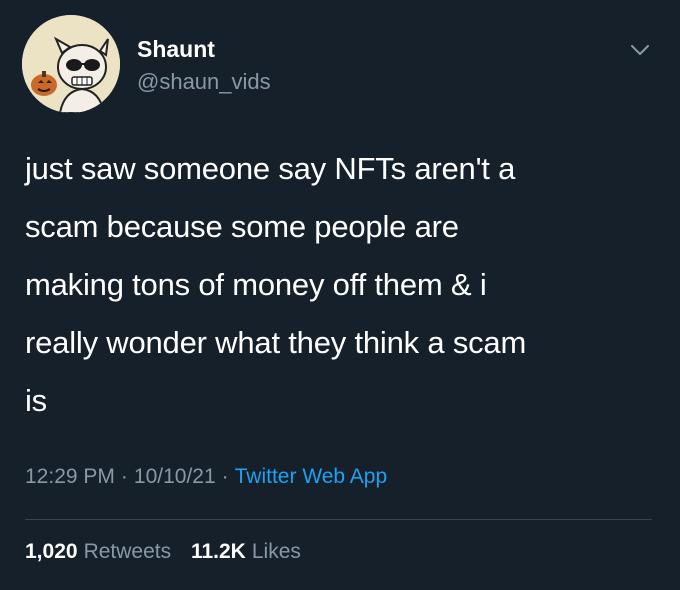  I want to click on cartoon-avatar-icon, so click(71, 64).